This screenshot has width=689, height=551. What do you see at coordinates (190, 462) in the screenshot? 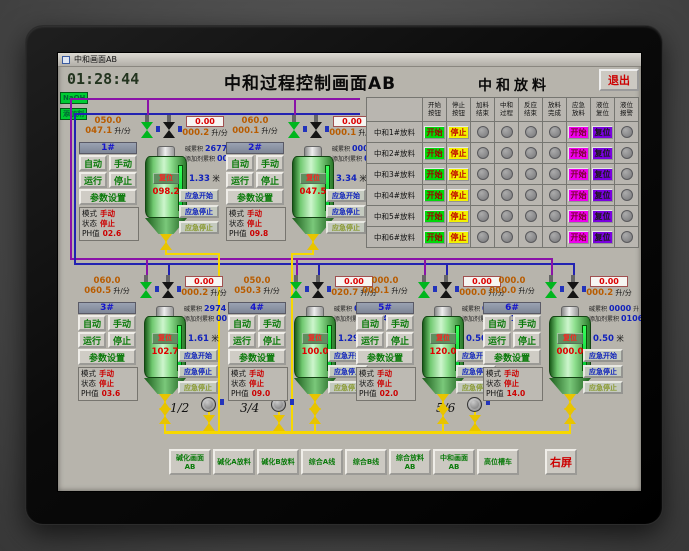
I see `nav-button: 碱化画面AB` at bounding box center [190, 462].